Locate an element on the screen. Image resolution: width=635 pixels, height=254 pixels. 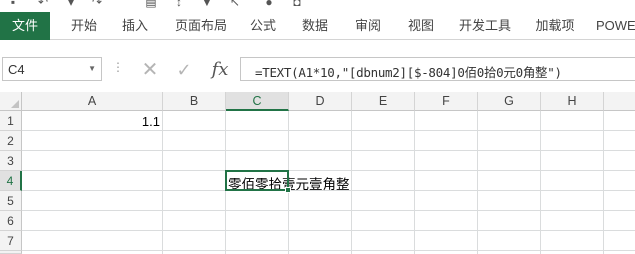
tab-review: 审阅 is located at coordinates (368, 26).